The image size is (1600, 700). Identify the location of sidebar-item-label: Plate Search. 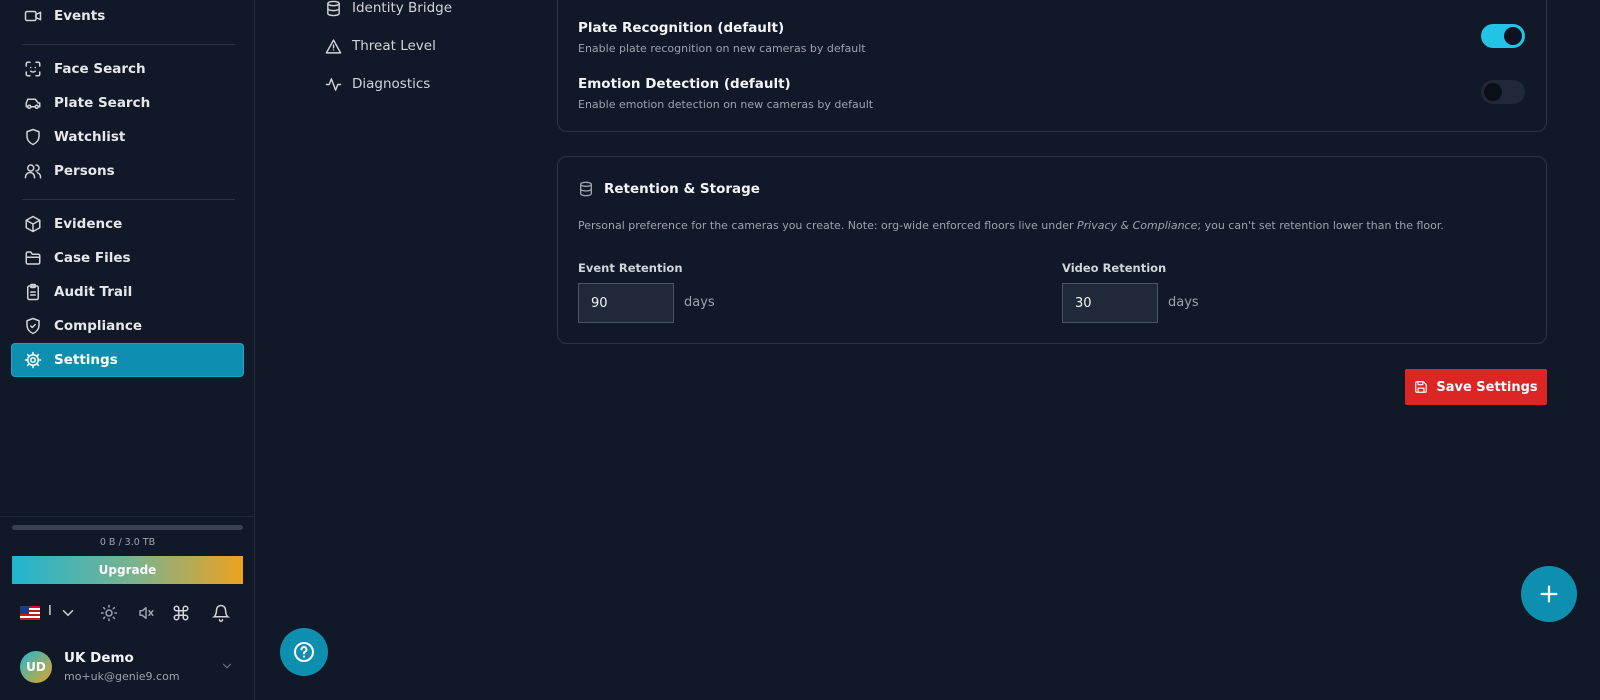
(102, 103).